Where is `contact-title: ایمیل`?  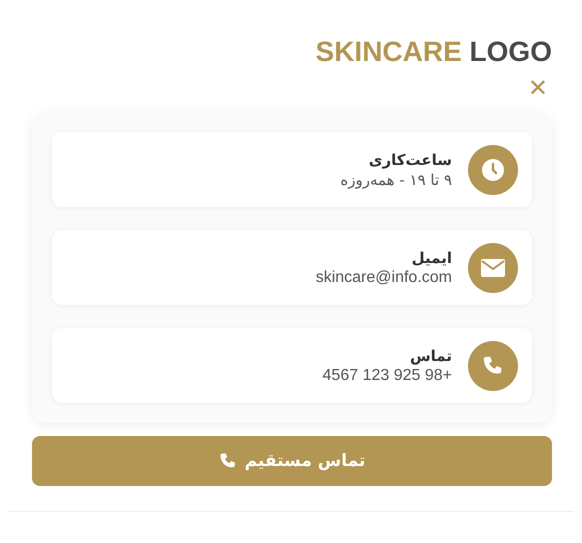 contact-title: ایمیل is located at coordinates (432, 257).